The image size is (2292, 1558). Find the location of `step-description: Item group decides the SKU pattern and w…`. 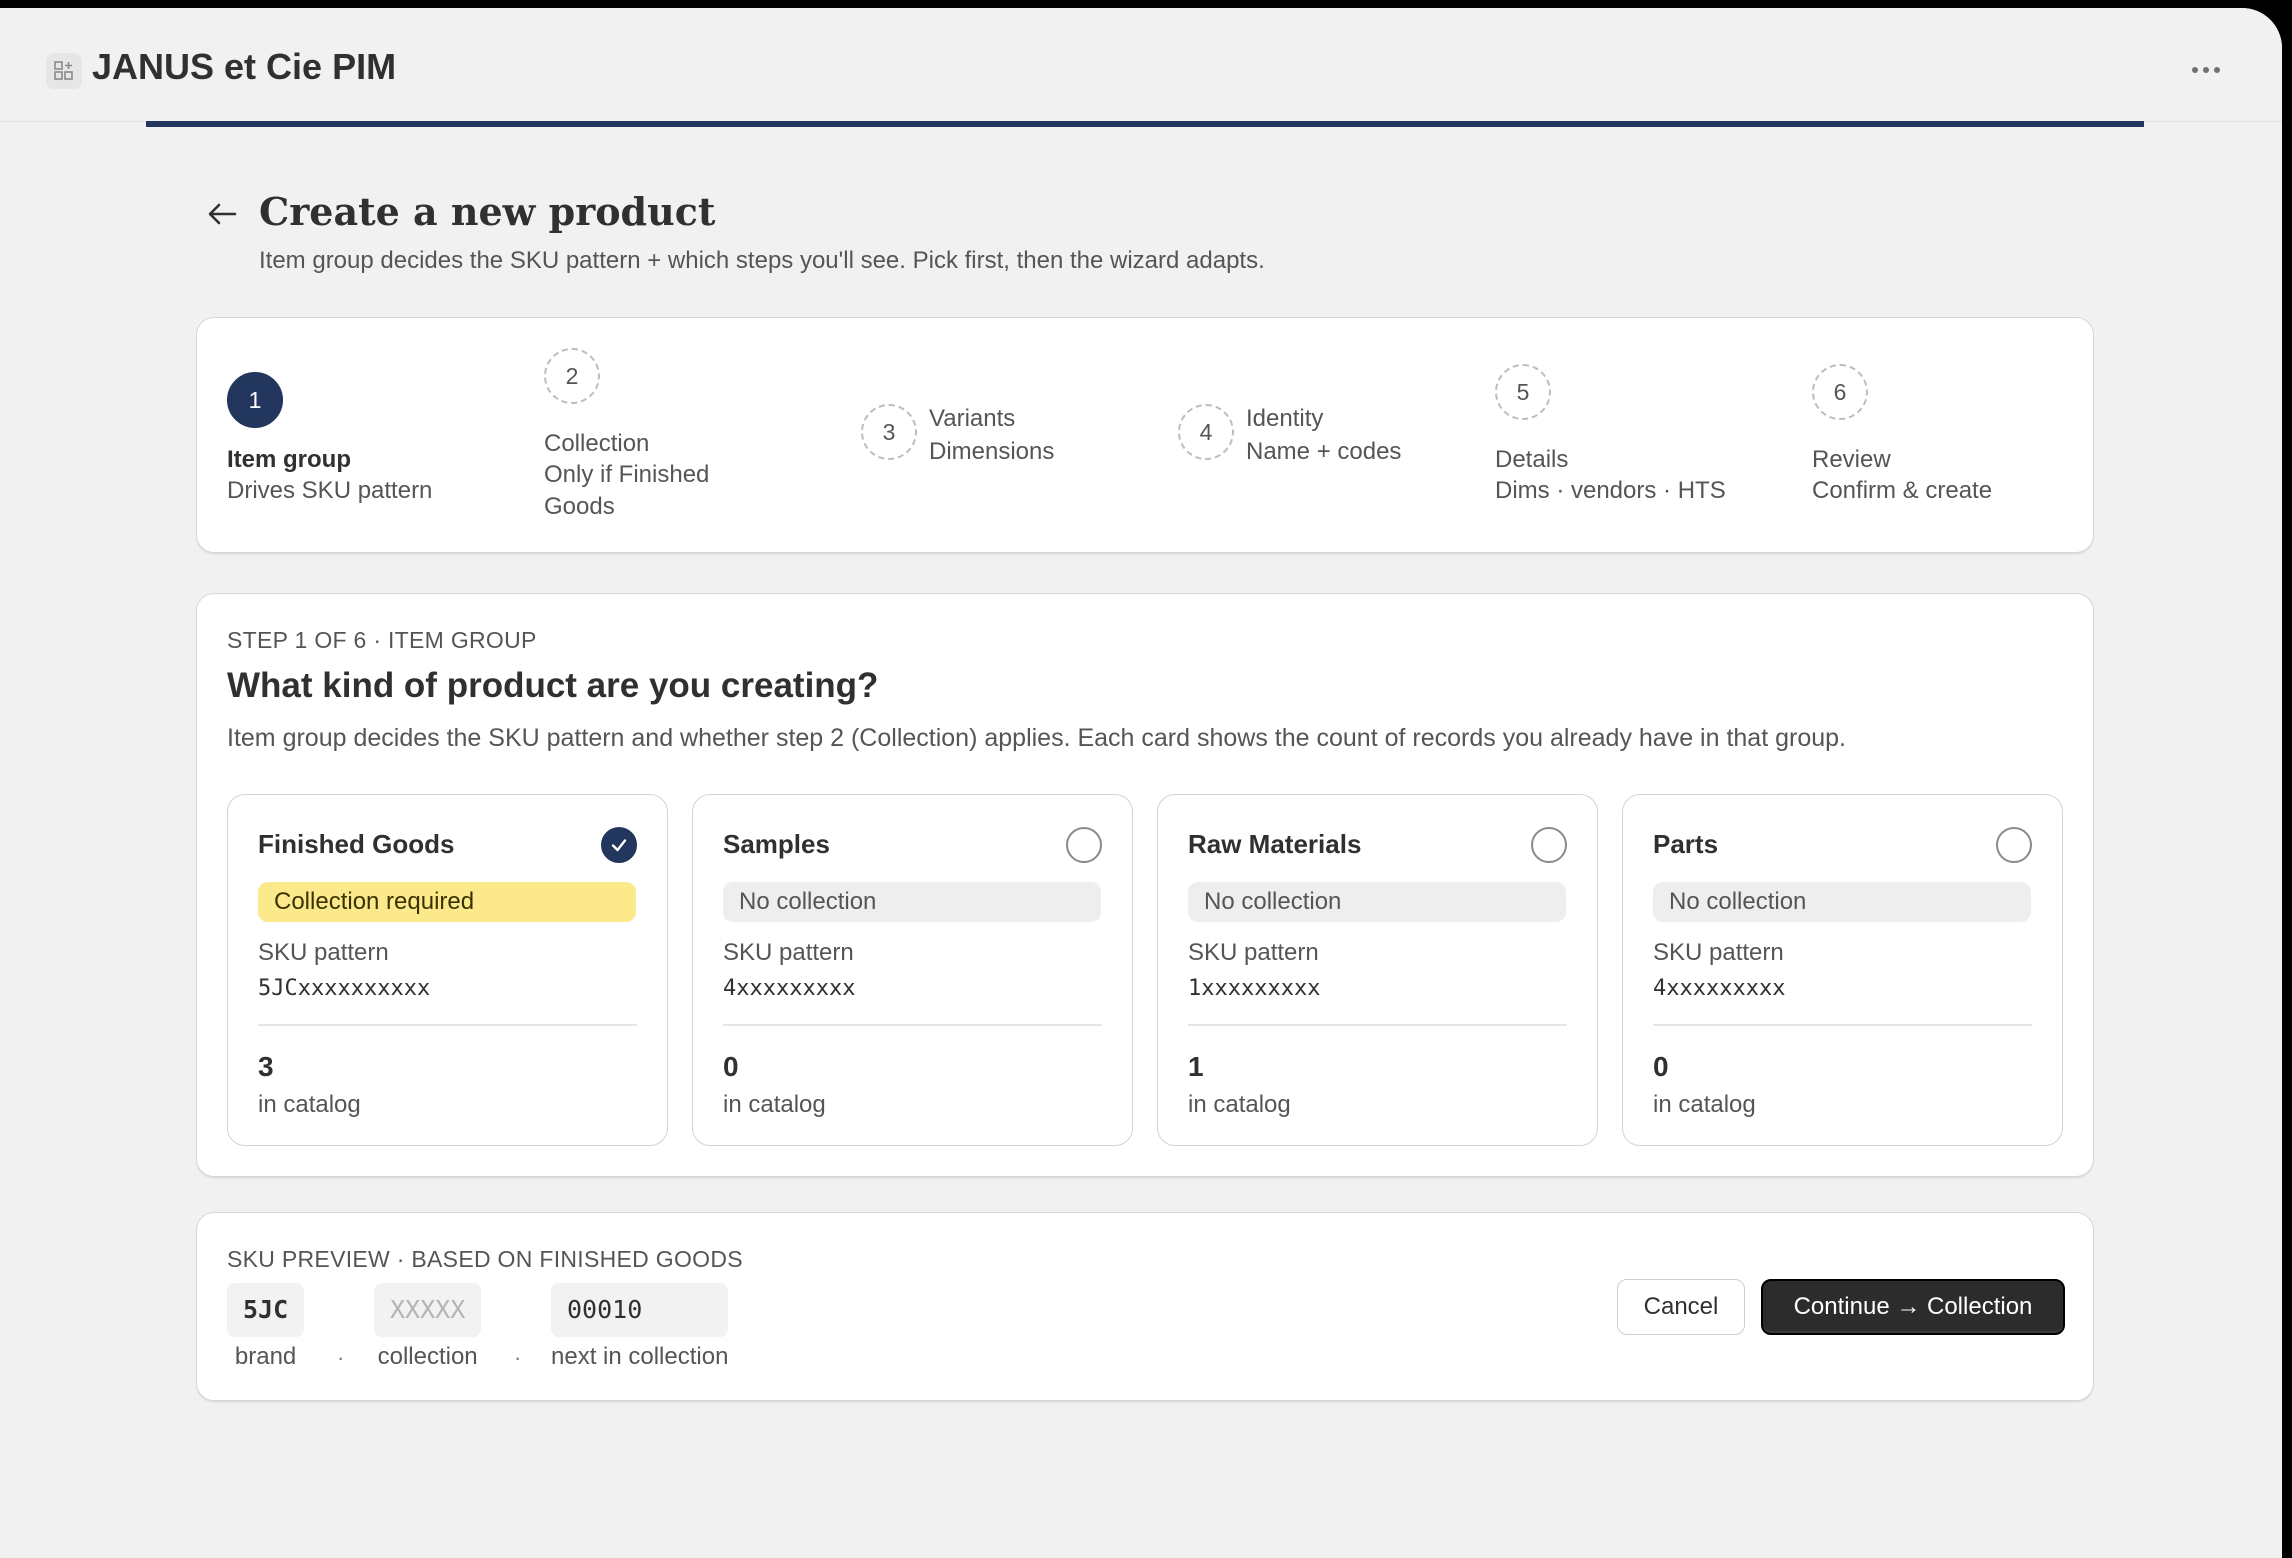

step-description: Item group decides the SKU pattern and w… is located at coordinates (1036, 738).